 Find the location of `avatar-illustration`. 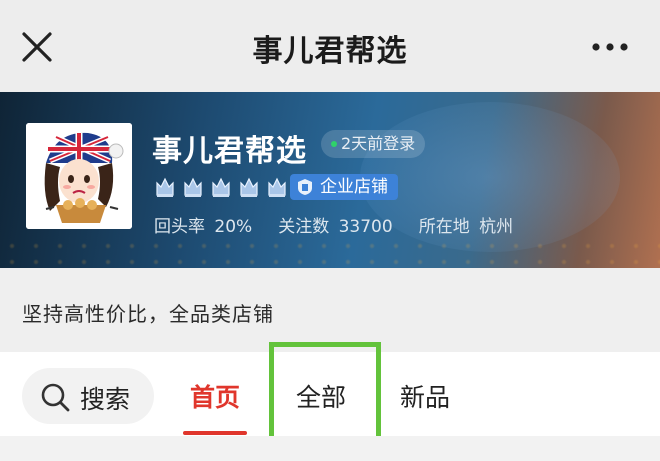

avatar-illustration is located at coordinates (79, 176).